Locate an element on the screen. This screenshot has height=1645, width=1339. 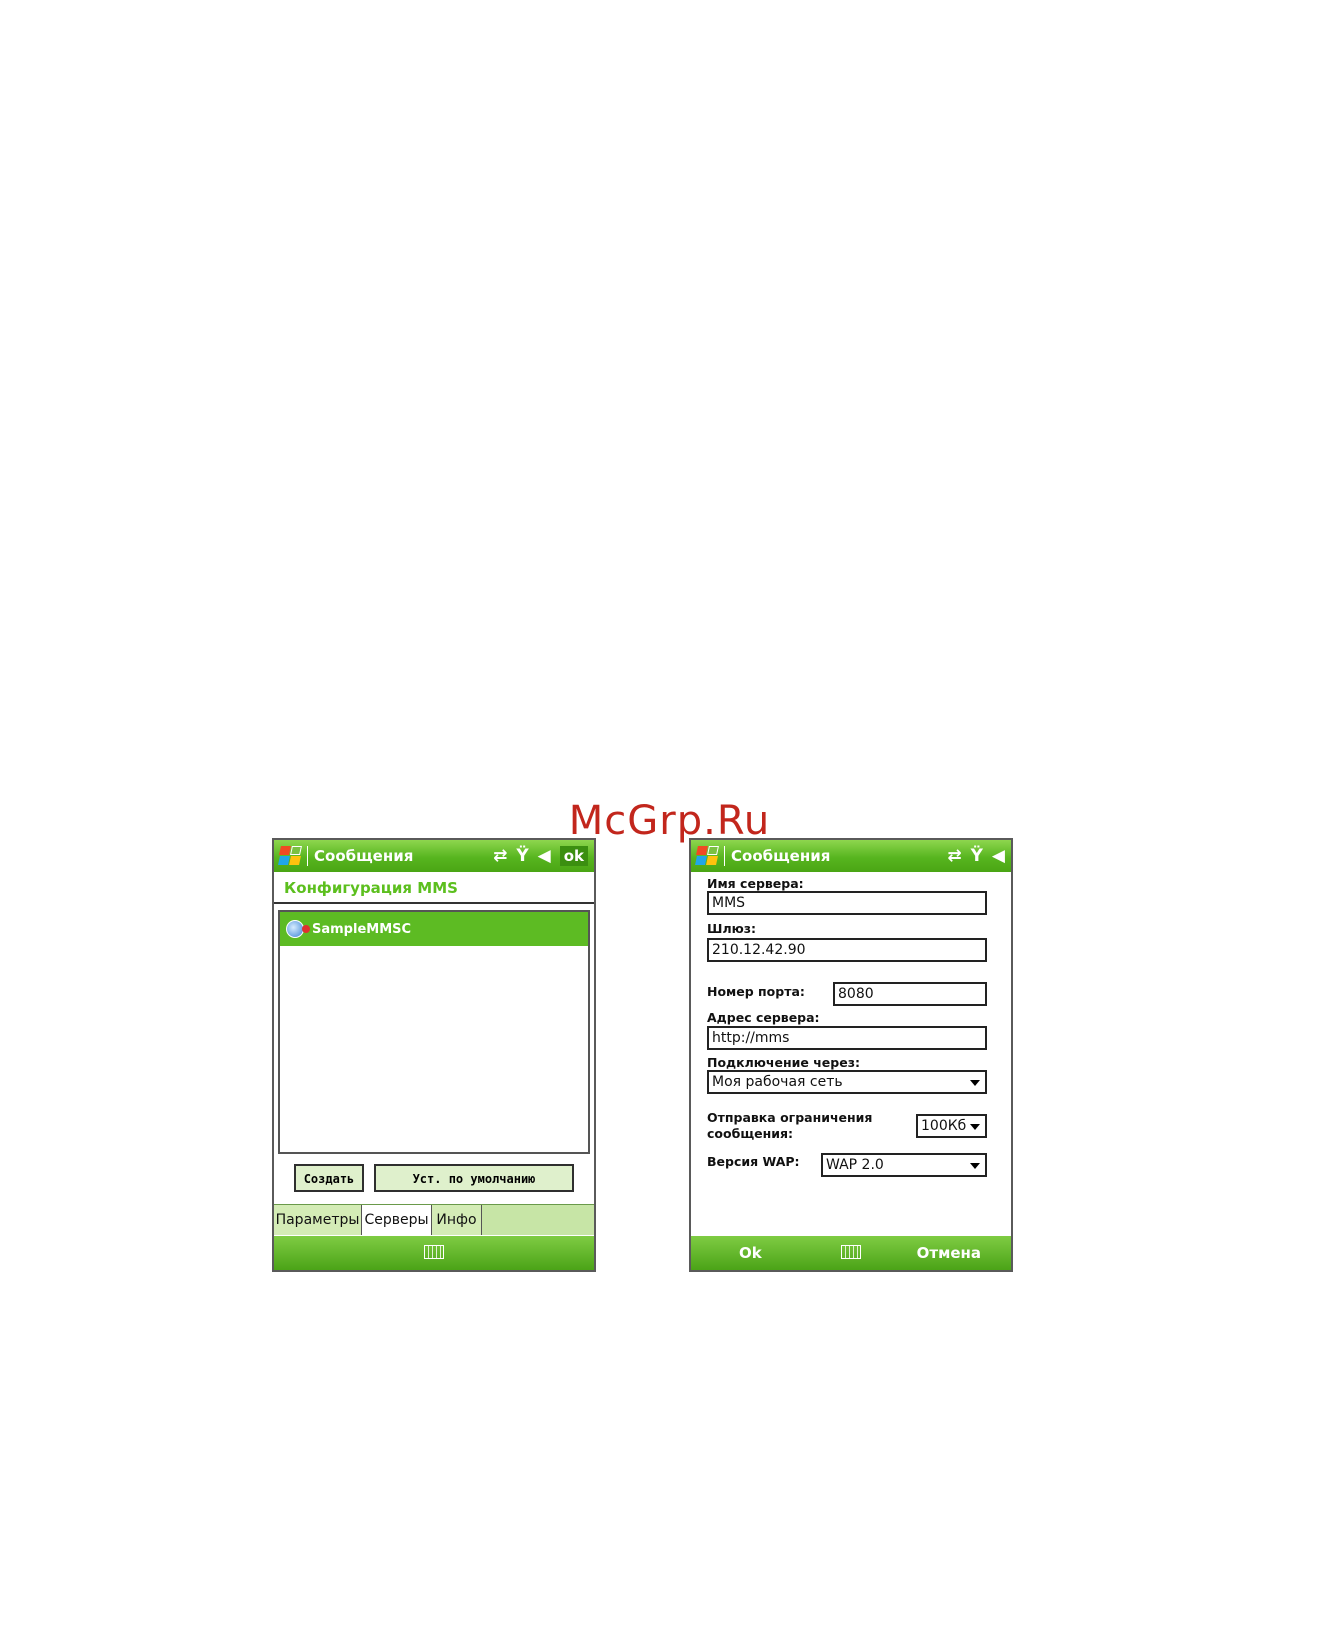
port-field: 8080 is located at coordinates (910, 994).